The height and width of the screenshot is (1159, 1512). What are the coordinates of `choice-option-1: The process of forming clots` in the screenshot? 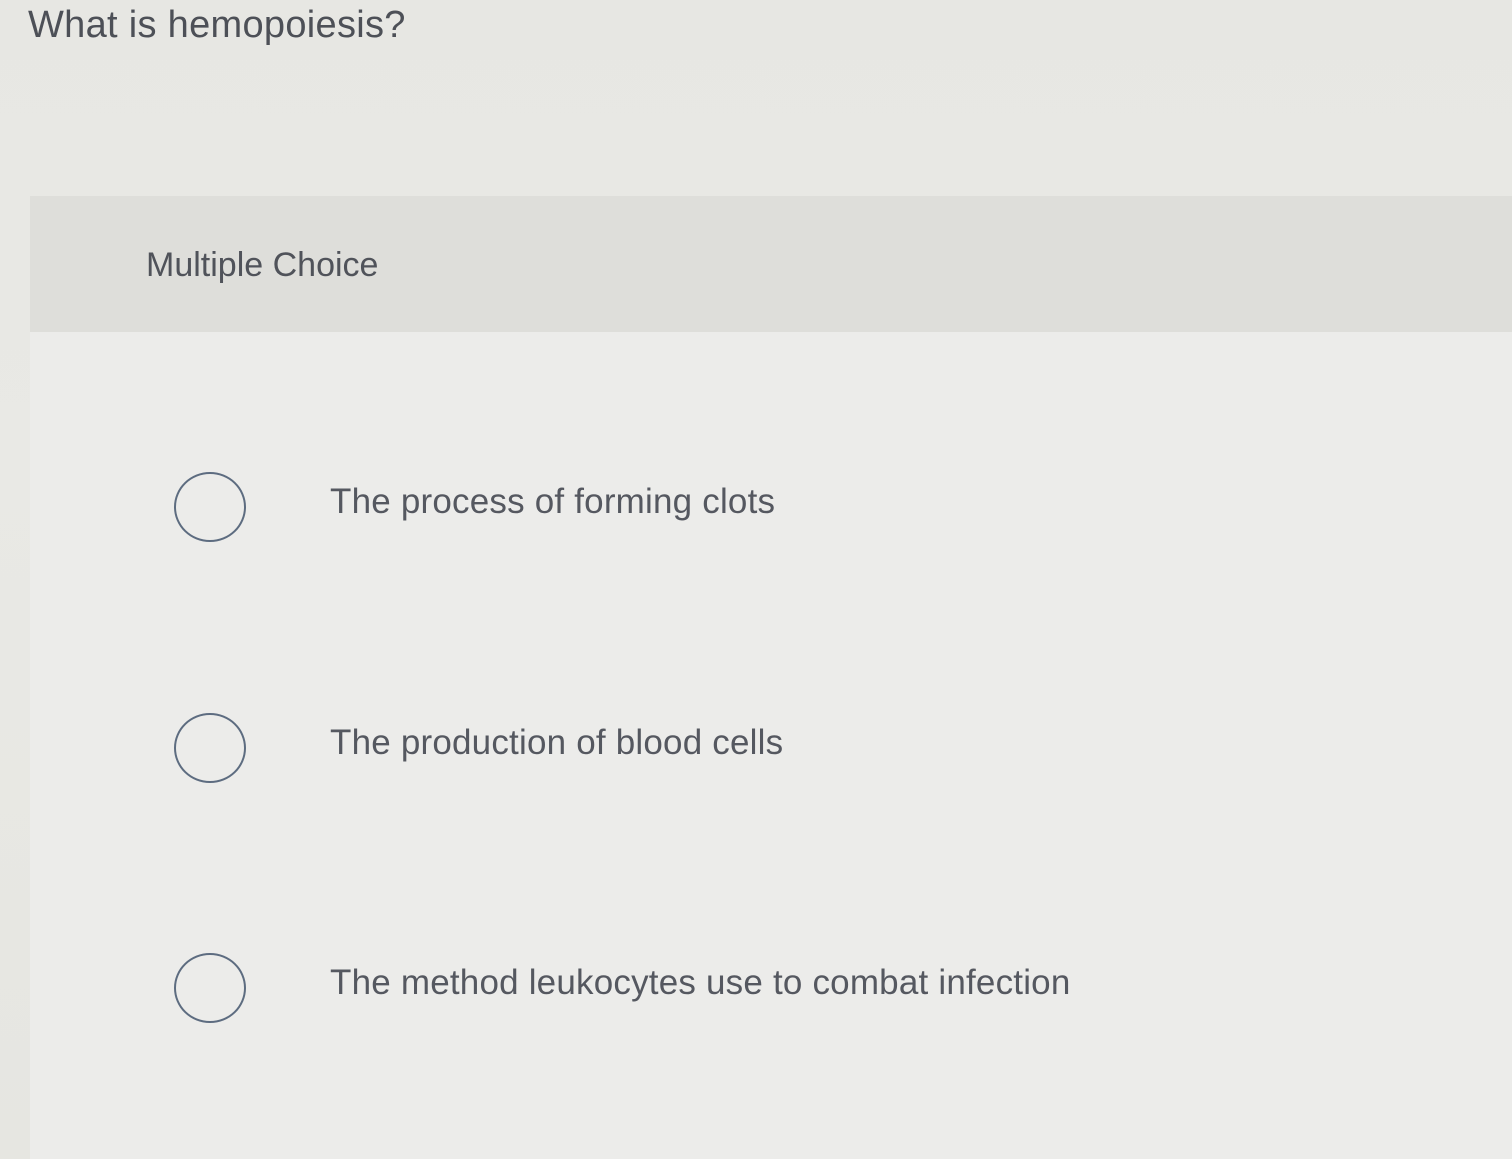 It's located at (770, 512).